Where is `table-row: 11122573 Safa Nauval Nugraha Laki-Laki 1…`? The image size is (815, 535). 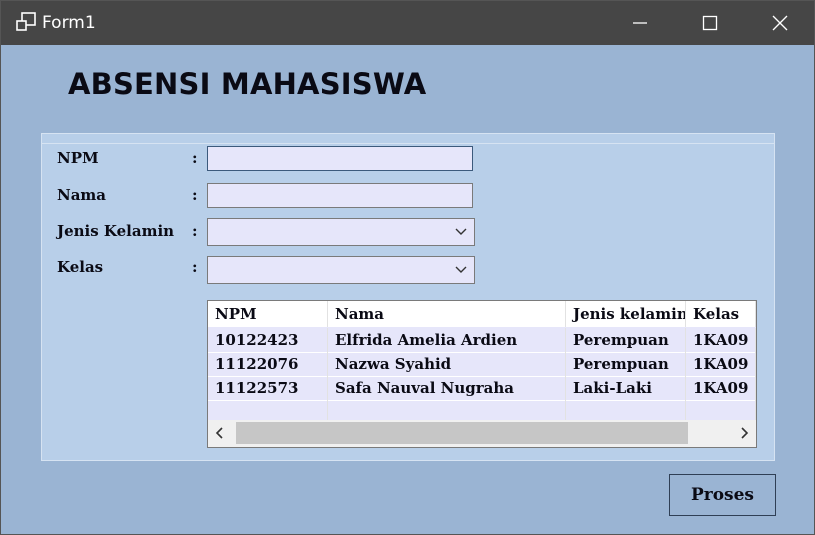 table-row: 11122573 Safa Nauval Nugraha Laki-Laki 1… is located at coordinates (482, 388).